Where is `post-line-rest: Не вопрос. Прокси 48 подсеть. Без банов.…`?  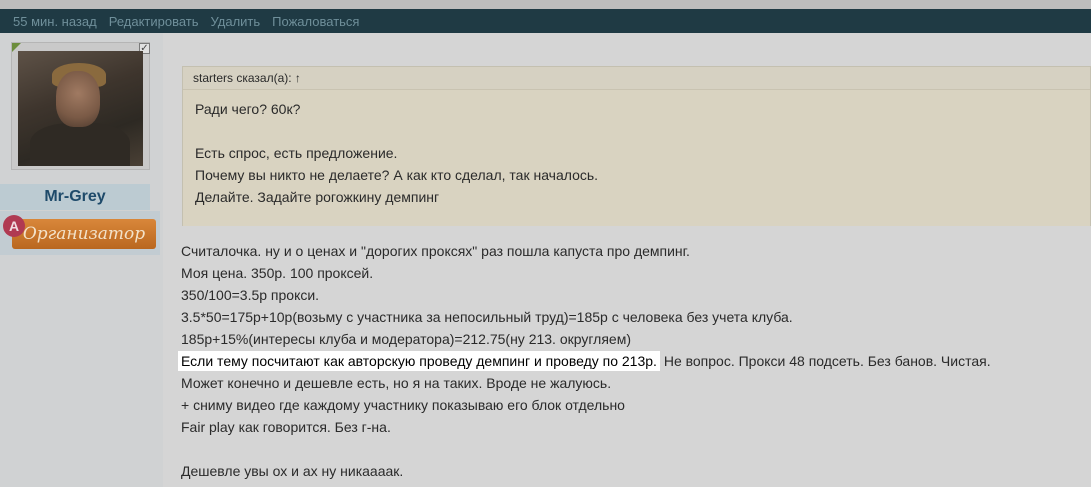
post-line-rest: Не вопрос. Прокси 48 подсеть. Без банов.… is located at coordinates (825, 361).